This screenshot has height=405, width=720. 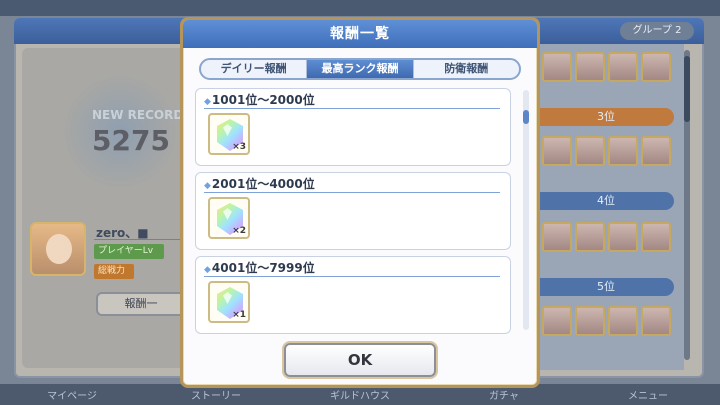 I want to click on group-tab: グループ 2, so click(x=657, y=31).